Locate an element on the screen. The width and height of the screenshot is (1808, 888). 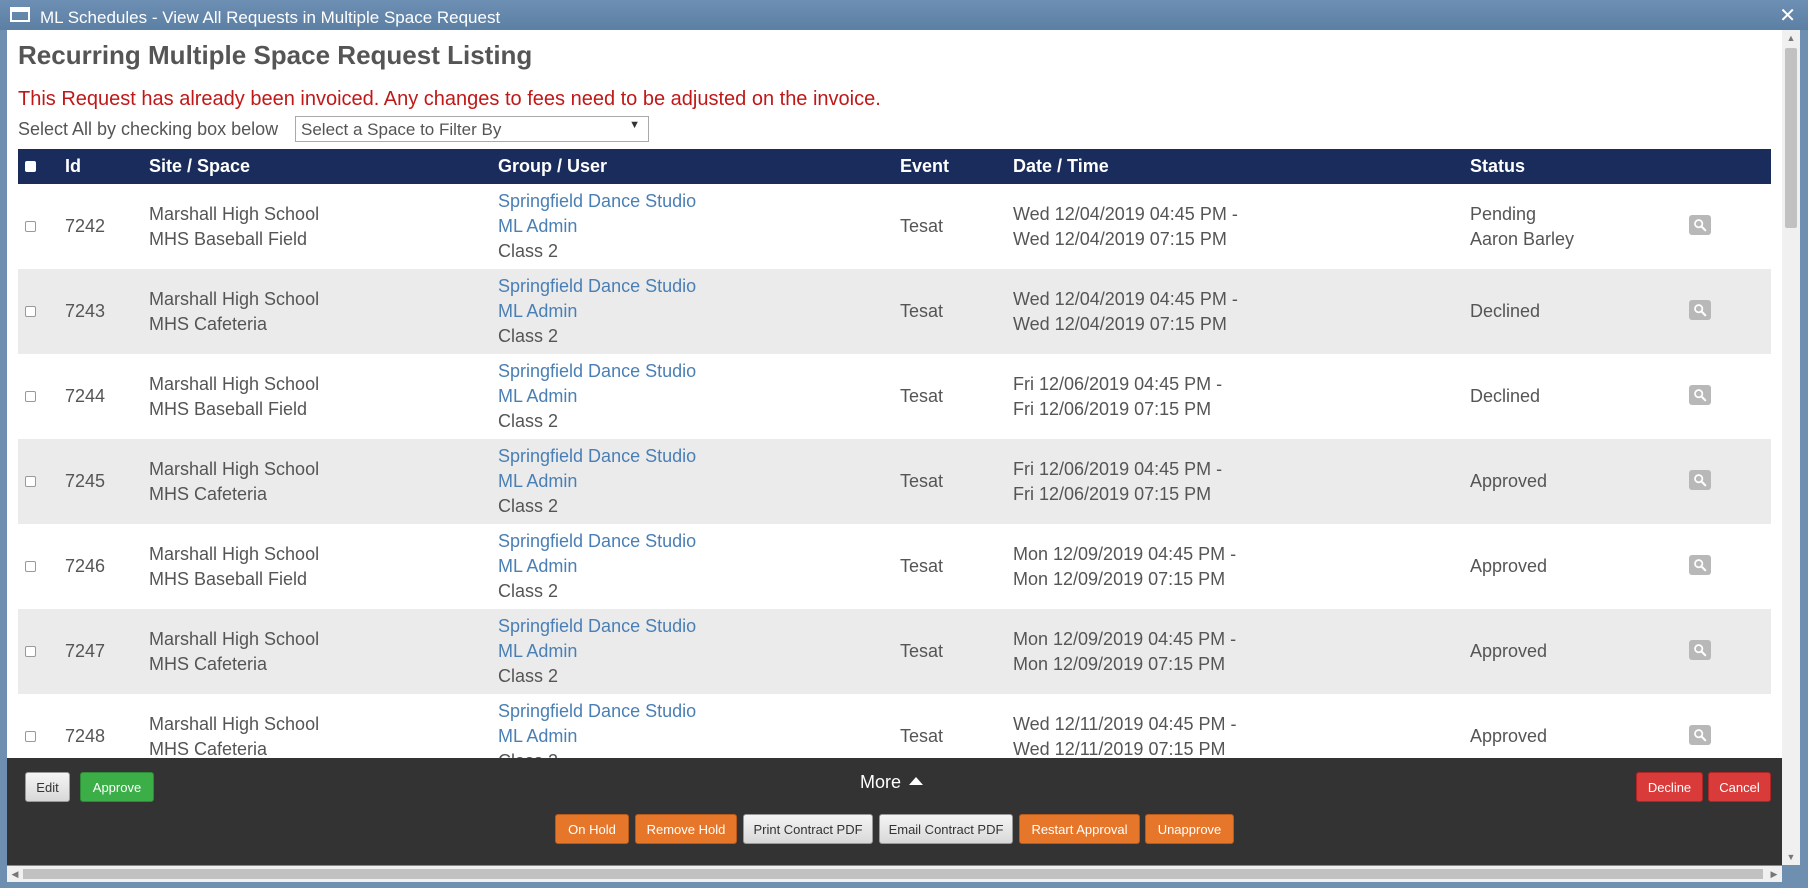
header-status: Status is located at coordinates (1579, 166).